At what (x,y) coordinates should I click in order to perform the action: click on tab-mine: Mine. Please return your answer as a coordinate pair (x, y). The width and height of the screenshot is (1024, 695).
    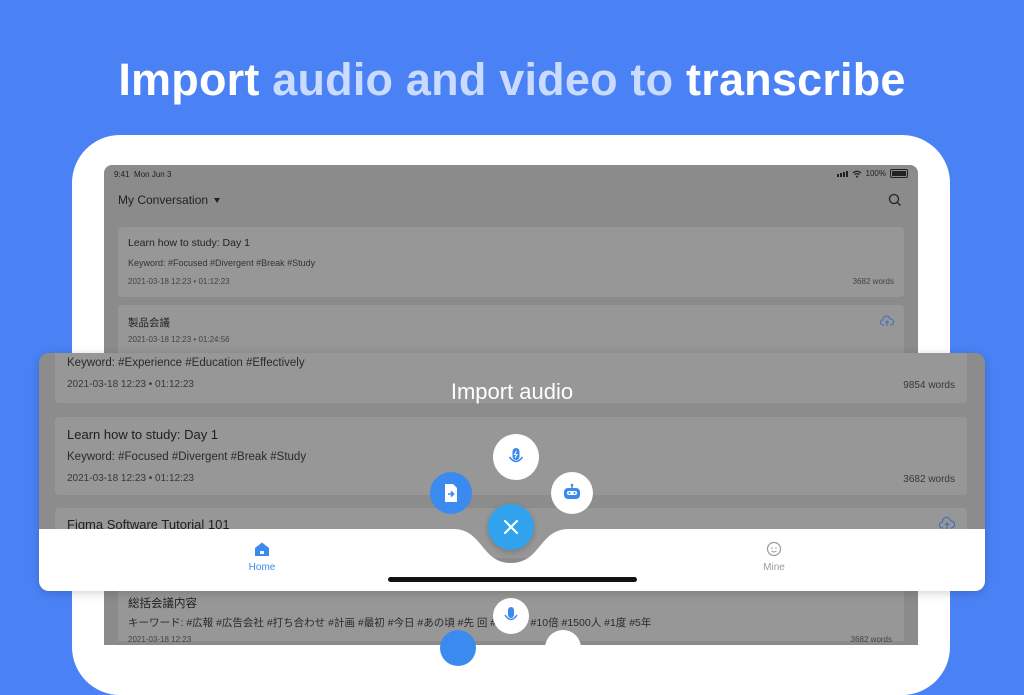
    Looking at the image, I should click on (774, 557).